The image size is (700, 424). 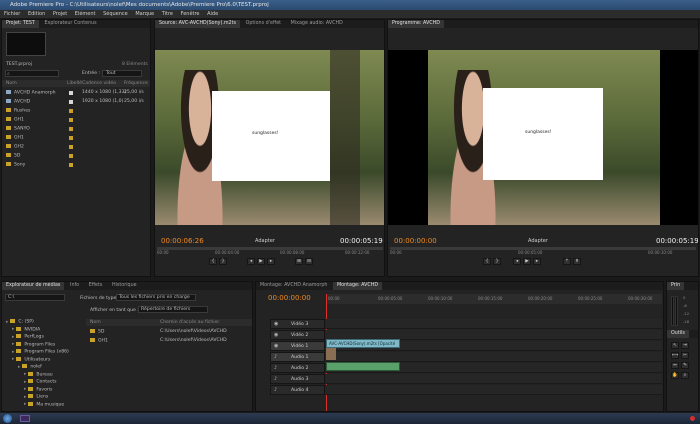 I want to click on tree-item: ▸ Favoris, so click(x=38, y=389).